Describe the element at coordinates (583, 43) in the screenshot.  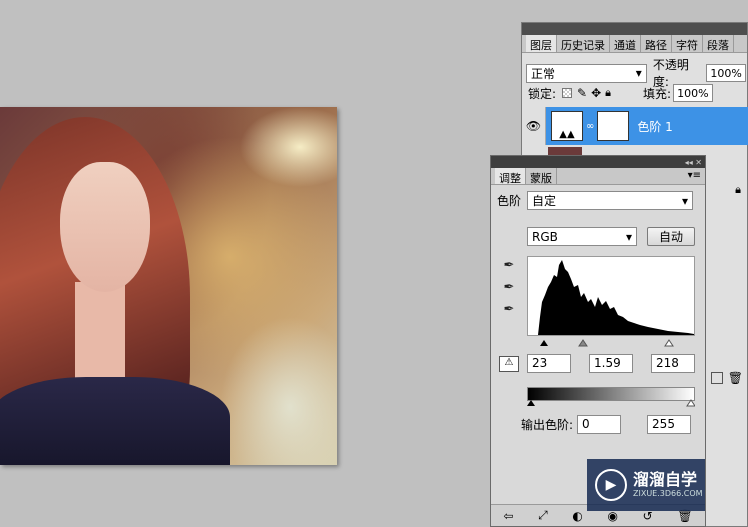
I see `tab-history: 历史记录` at that location.